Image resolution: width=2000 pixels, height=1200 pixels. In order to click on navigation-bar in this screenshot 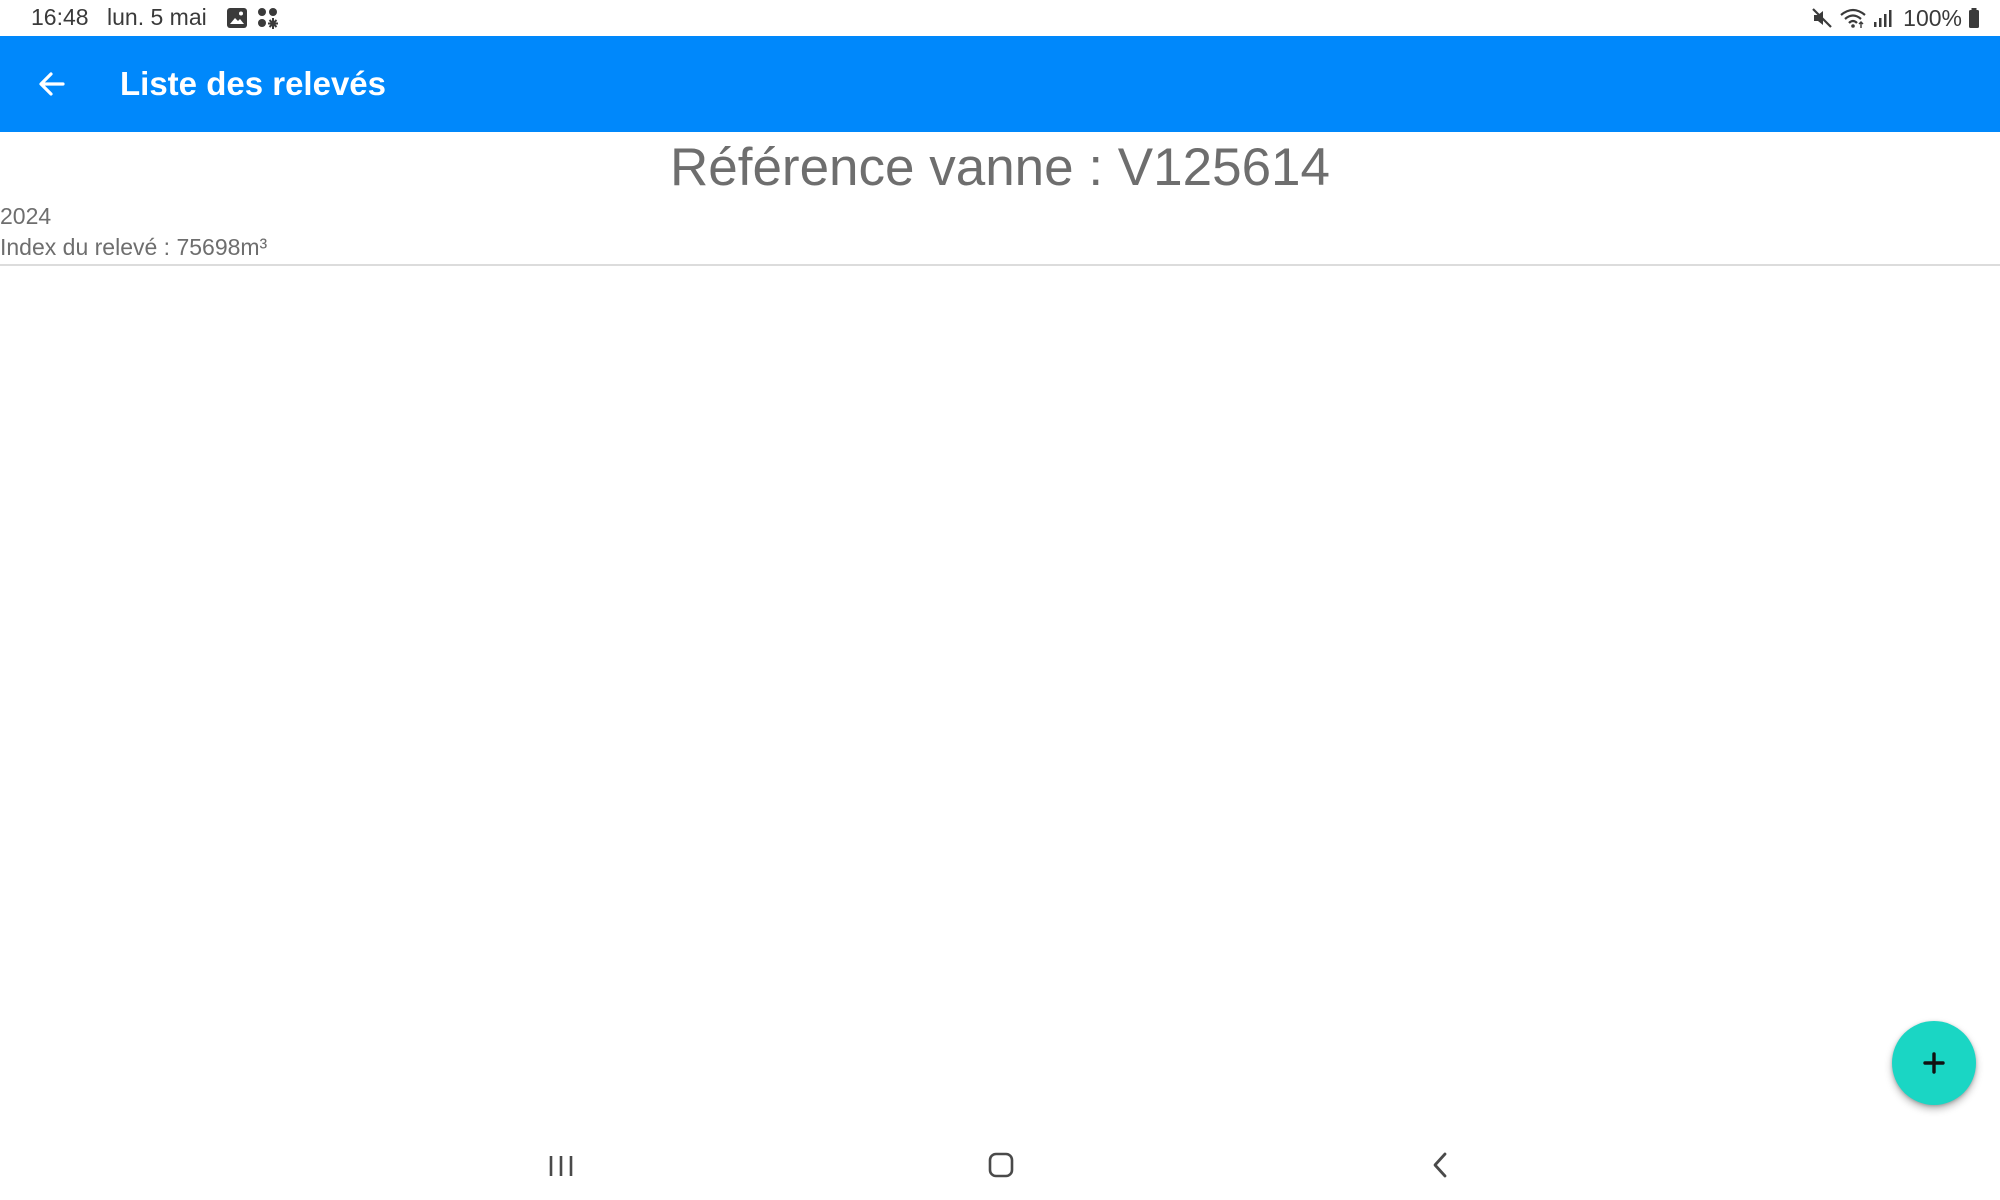, I will do `click(1000, 1165)`.